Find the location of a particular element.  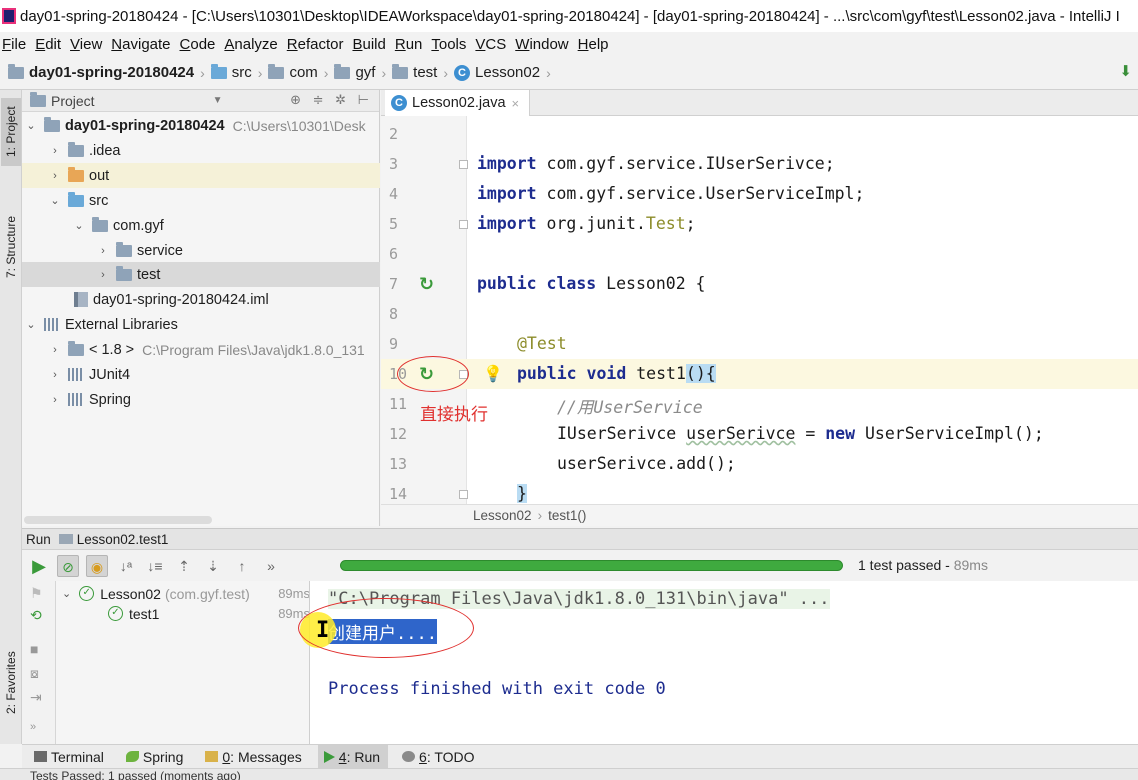

crumb-src: src is located at coordinates (231, 72).